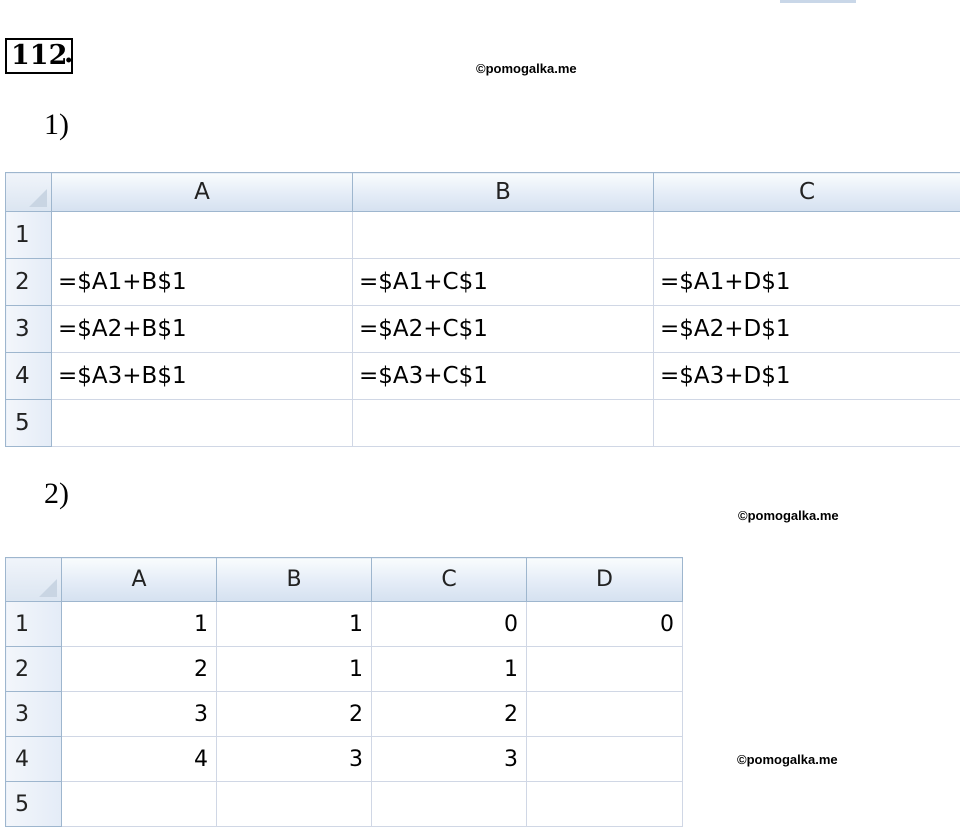  What do you see at coordinates (202, 235) in the screenshot?
I see `cell-a1` at bounding box center [202, 235].